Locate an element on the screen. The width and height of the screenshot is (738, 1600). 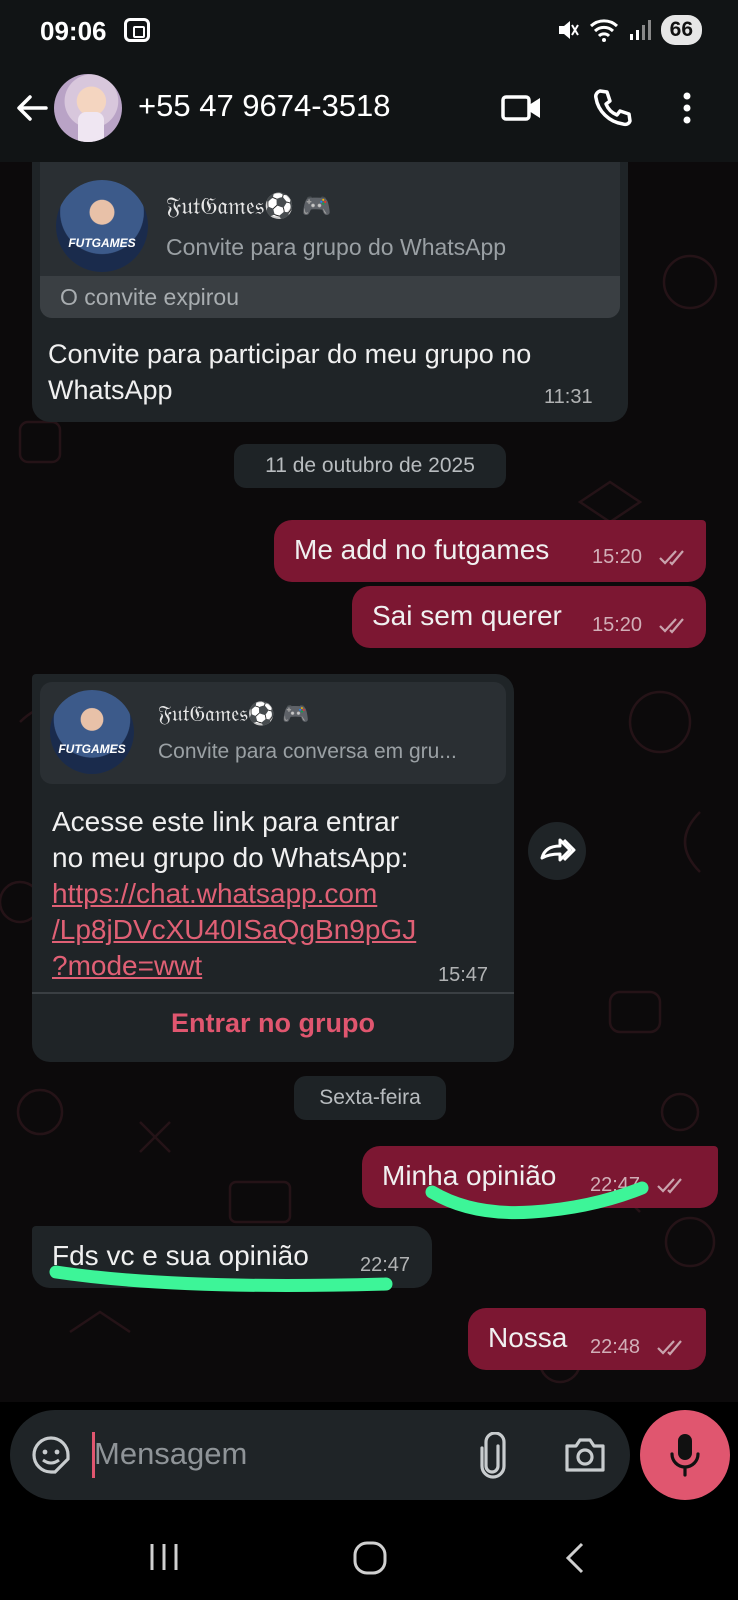
screenshot-indicator-icon is located at coordinates (137, 30).